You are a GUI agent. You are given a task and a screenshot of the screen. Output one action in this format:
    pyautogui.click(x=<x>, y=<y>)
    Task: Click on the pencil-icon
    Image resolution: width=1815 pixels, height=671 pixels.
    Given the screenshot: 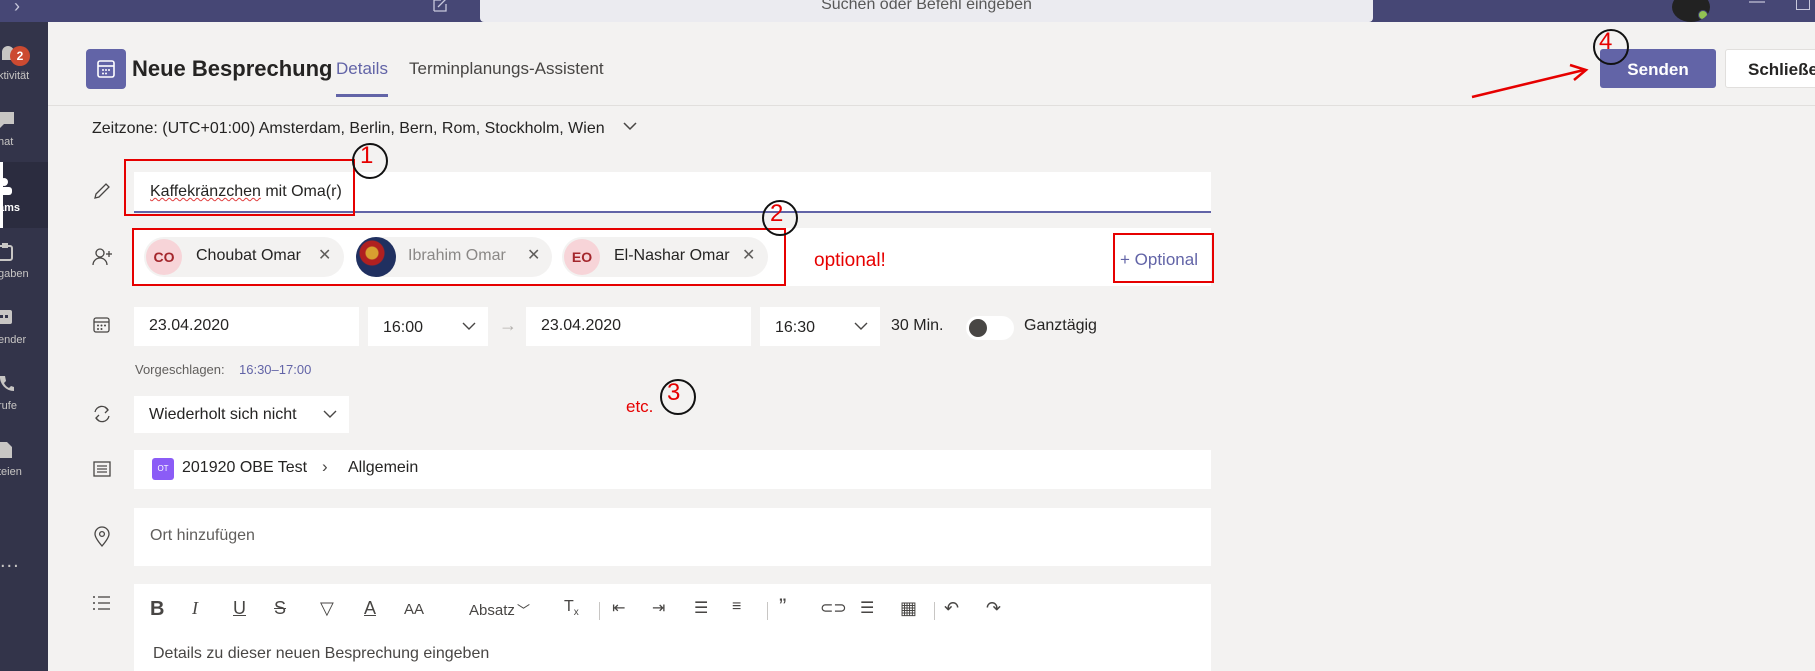 What is the action you would take?
    pyautogui.click(x=102, y=191)
    